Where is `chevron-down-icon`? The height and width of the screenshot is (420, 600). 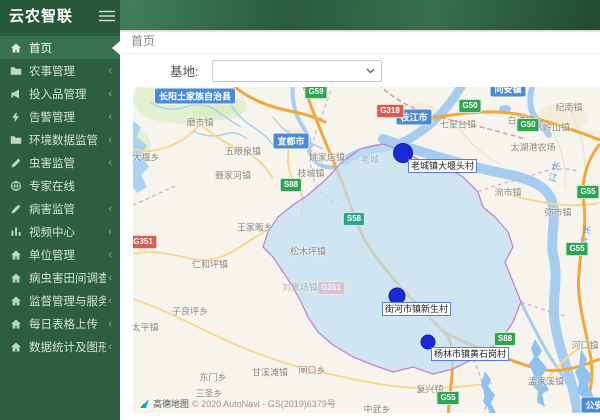 chevron-down-icon is located at coordinates (370, 71).